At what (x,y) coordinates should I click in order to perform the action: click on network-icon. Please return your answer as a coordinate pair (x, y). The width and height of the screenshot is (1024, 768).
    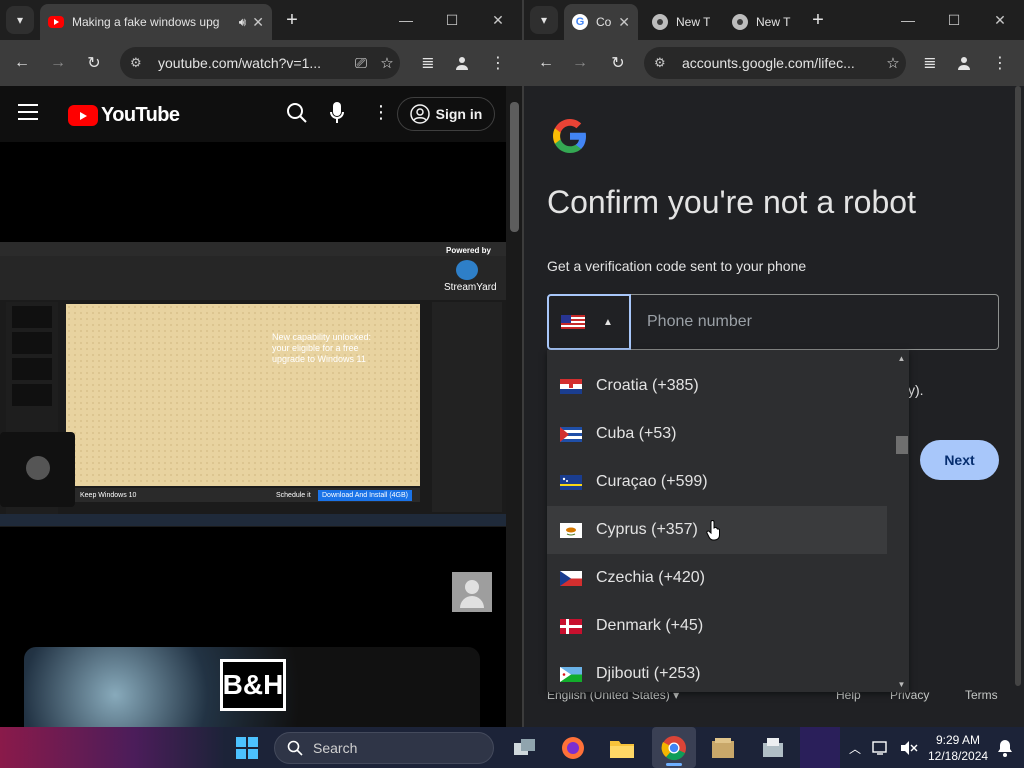
    Looking at the image, I should click on (881, 748).